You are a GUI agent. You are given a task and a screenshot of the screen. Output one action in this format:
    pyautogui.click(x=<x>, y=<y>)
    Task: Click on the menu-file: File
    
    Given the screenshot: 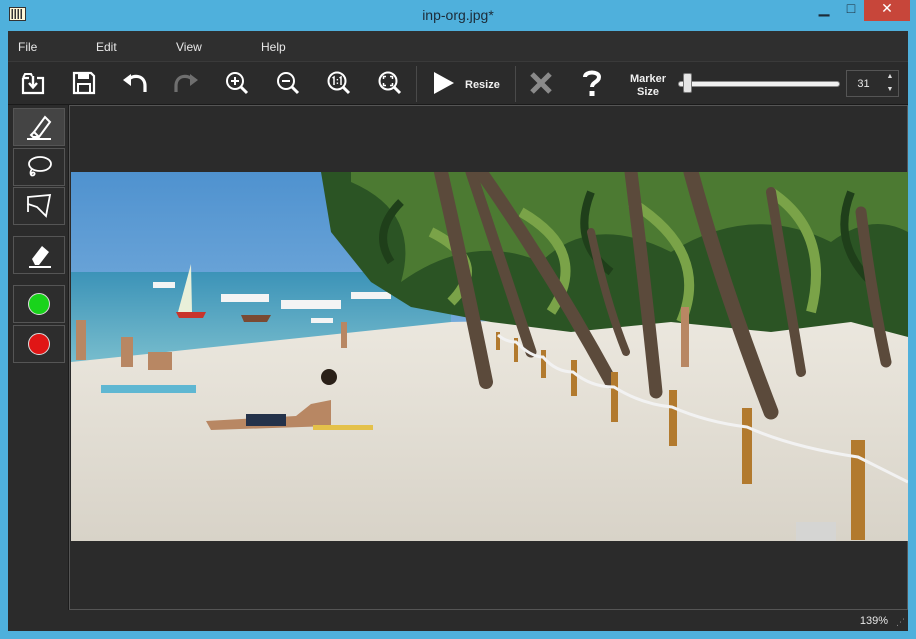 What is the action you would take?
    pyautogui.click(x=27, y=47)
    